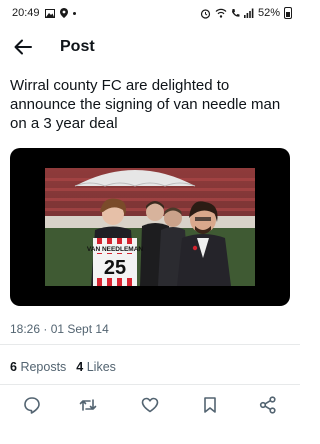  I want to click on battery-percent: 52%, so click(268, 13).